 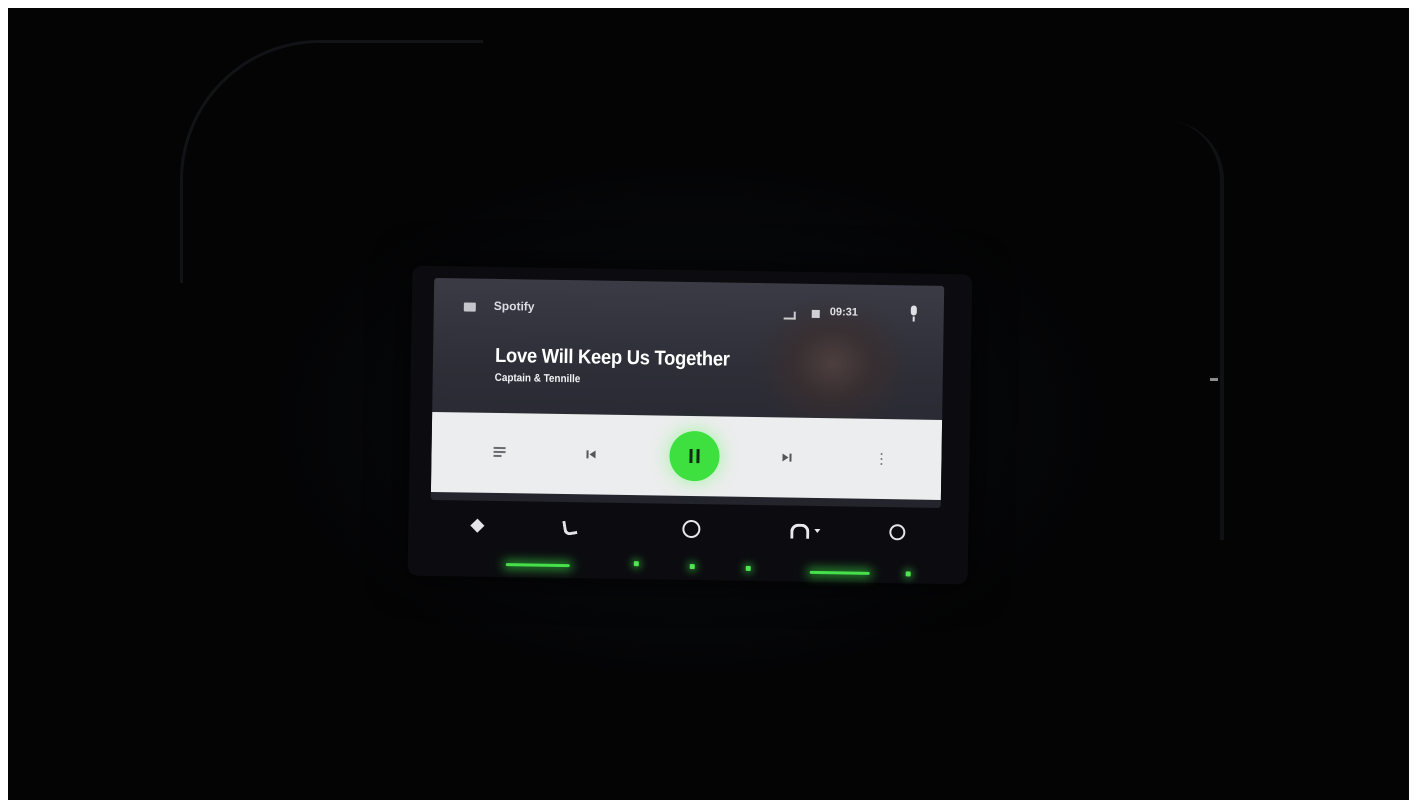 What do you see at coordinates (537, 378) in the screenshot?
I see `track-artist: Captain & Tennille` at bounding box center [537, 378].